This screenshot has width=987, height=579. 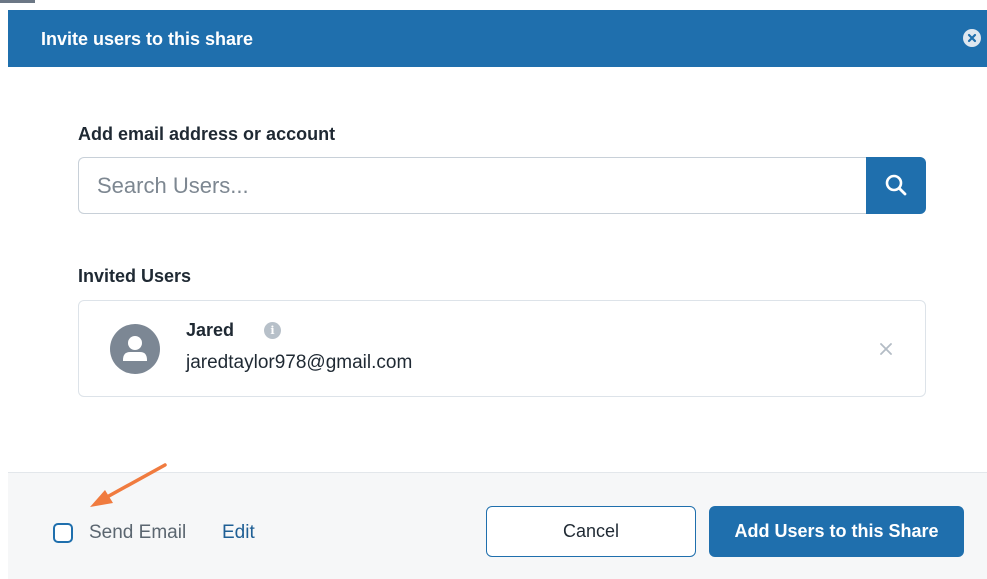 I want to click on close-dialog-button, so click(x=972, y=38).